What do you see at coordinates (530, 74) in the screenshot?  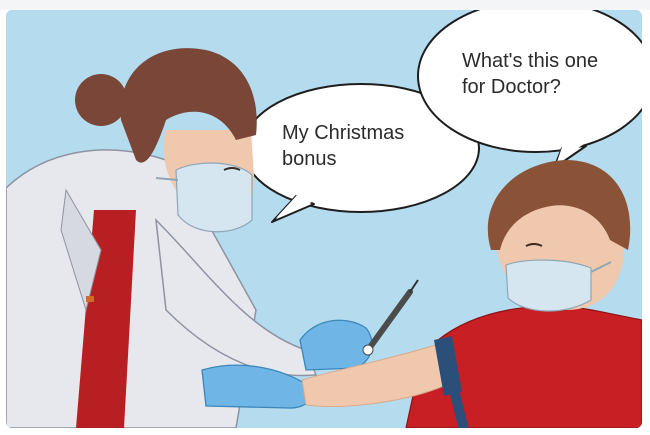 I see `child-speech-text: What's this one for Doctor?` at bounding box center [530, 74].